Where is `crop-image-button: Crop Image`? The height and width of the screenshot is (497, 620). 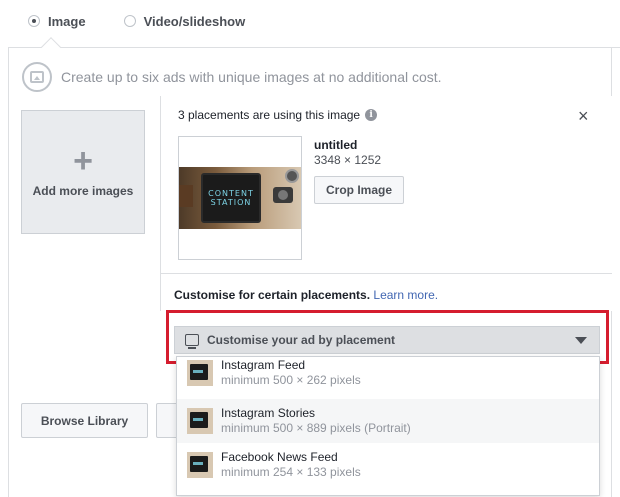 crop-image-button: Crop Image is located at coordinates (359, 190).